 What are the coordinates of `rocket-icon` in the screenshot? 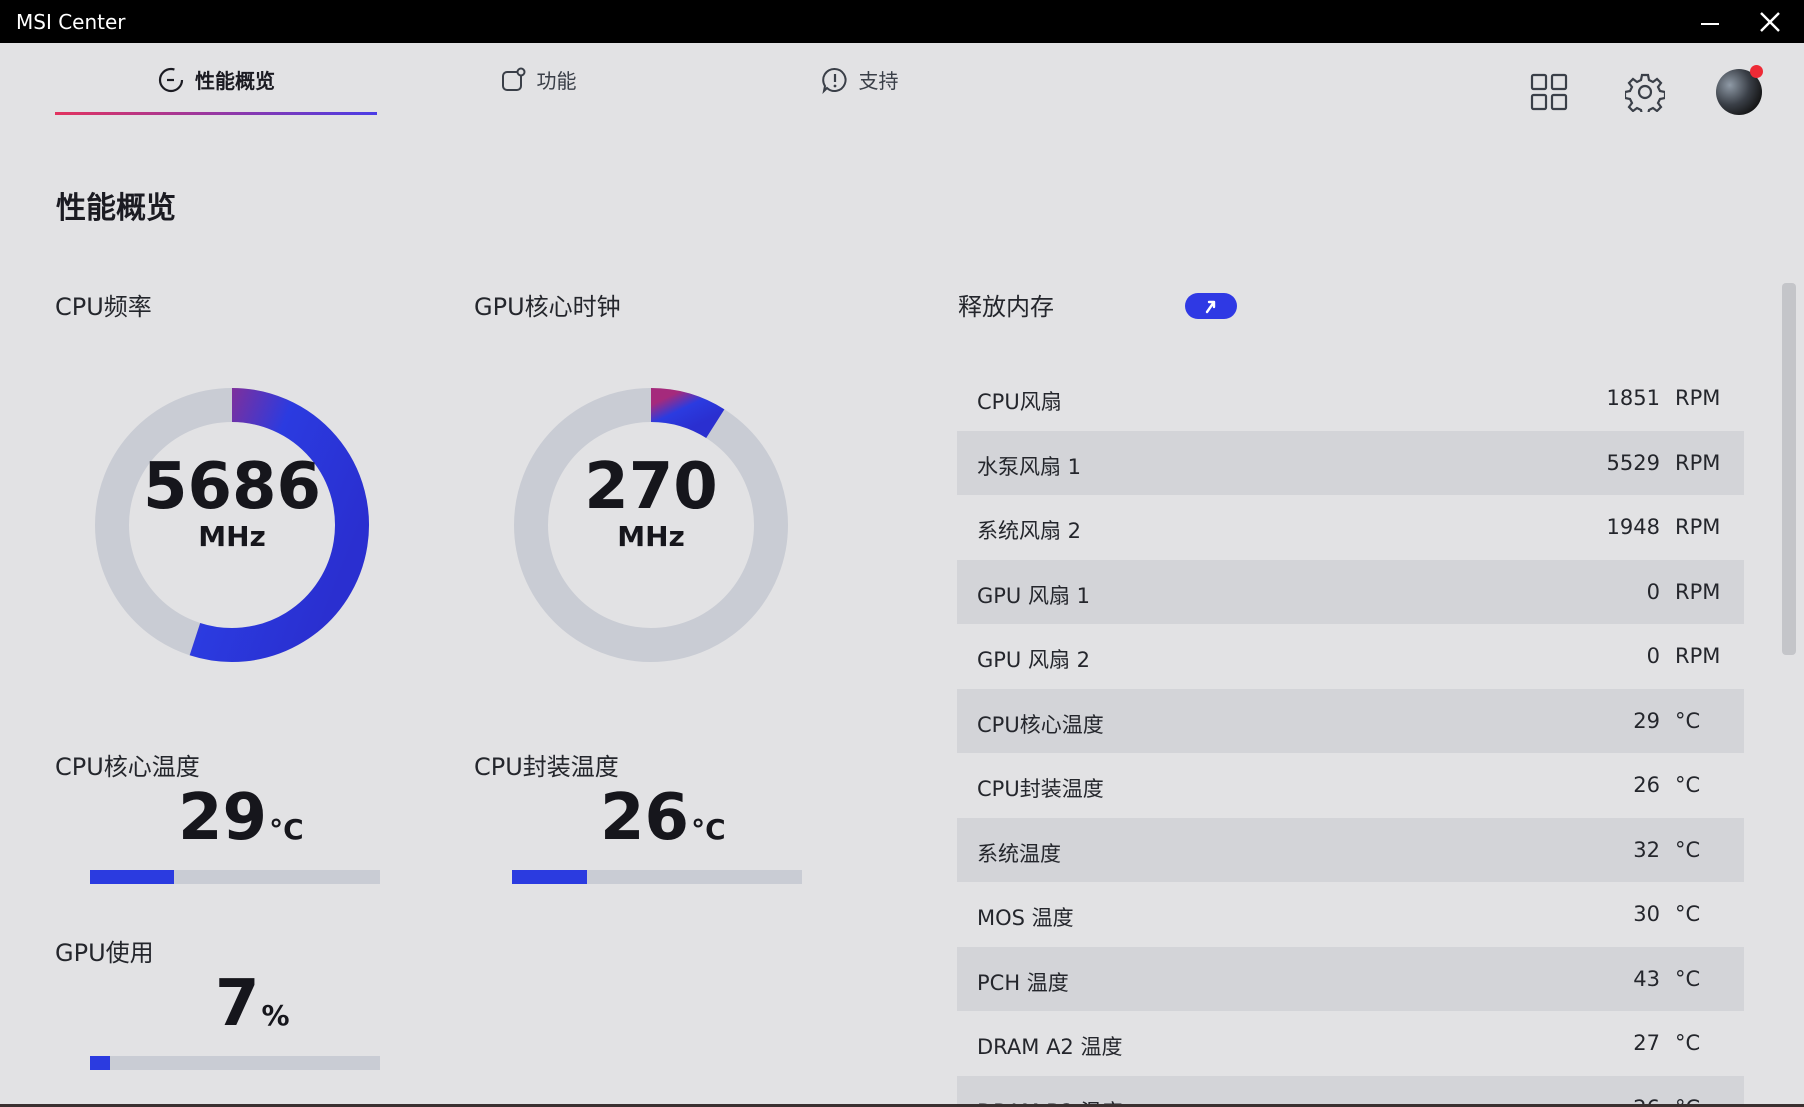 It's located at (1210, 307).